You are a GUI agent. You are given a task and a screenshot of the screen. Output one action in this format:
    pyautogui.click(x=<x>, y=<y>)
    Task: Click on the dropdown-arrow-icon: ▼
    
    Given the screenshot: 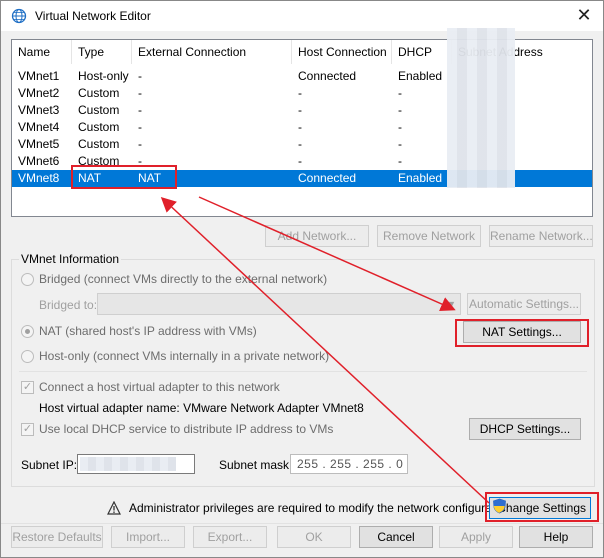 What is the action you would take?
    pyautogui.click(x=451, y=304)
    